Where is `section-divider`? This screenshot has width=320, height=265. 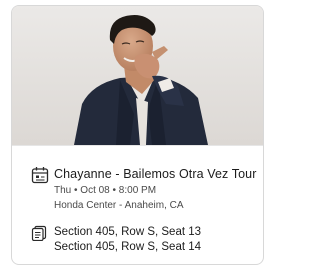
section-divider is located at coordinates (137, 145).